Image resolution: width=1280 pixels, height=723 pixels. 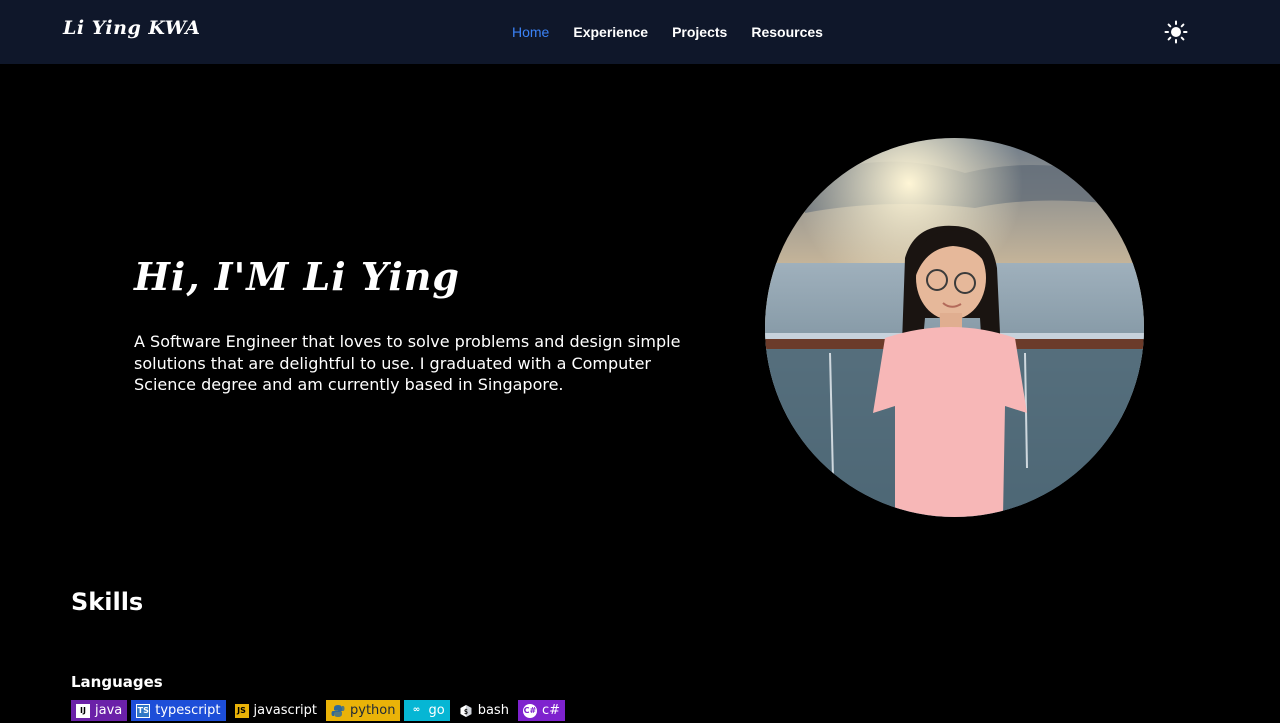 What do you see at coordinates (241, 710) in the screenshot?
I see `javascript-icon: JS` at bounding box center [241, 710].